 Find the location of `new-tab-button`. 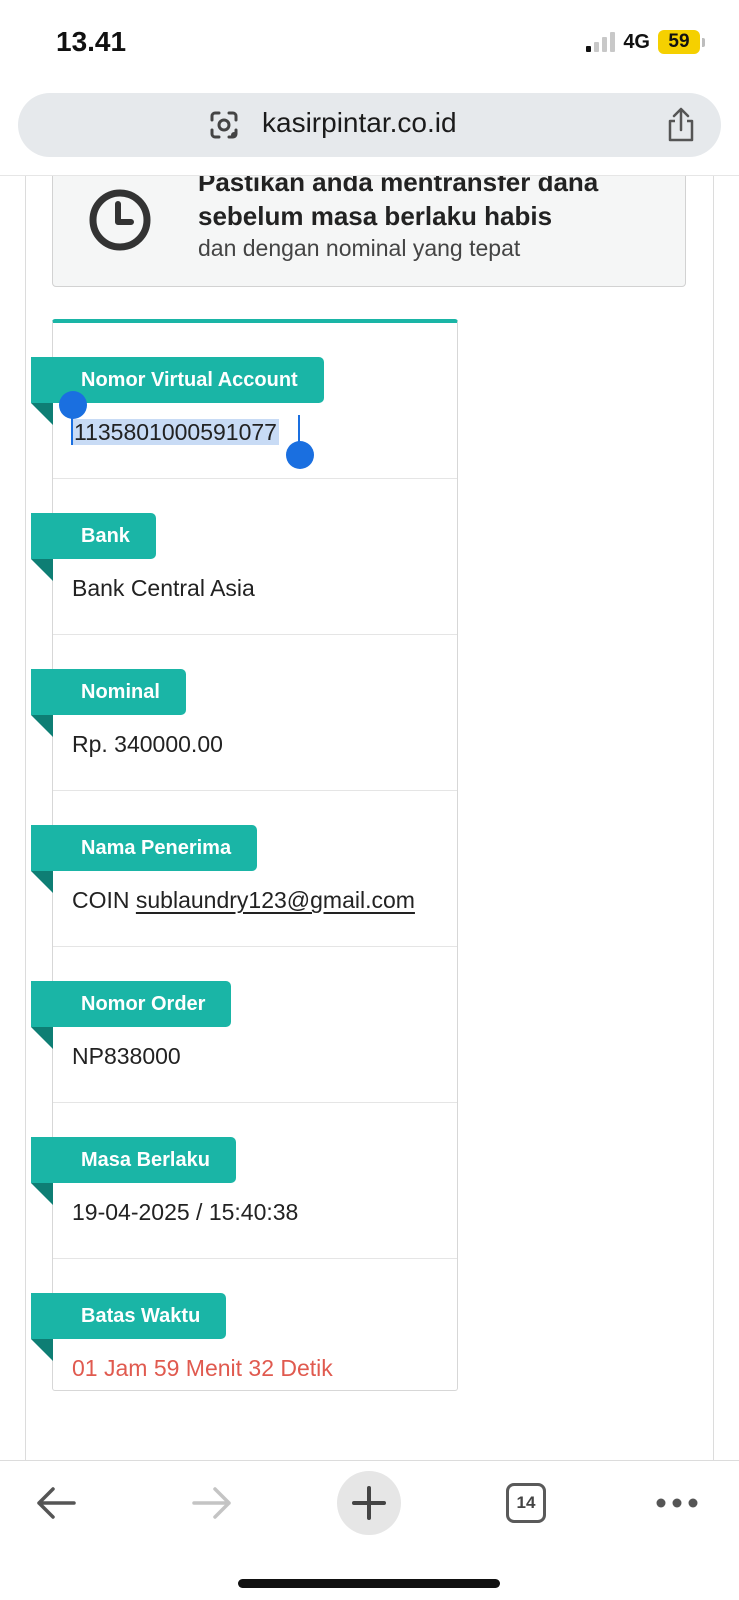

new-tab-button is located at coordinates (369, 1503).